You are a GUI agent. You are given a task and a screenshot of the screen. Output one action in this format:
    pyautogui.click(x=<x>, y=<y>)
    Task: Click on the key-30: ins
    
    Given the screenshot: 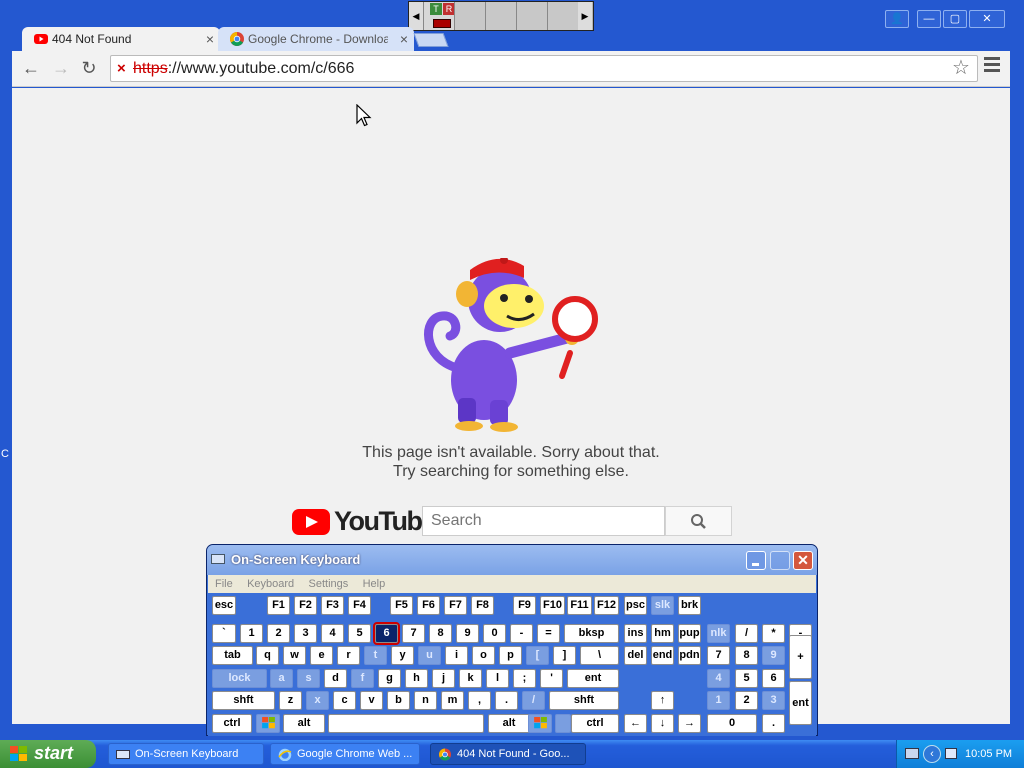 What is the action you would take?
    pyautogui.click(x=635, y=633)
    